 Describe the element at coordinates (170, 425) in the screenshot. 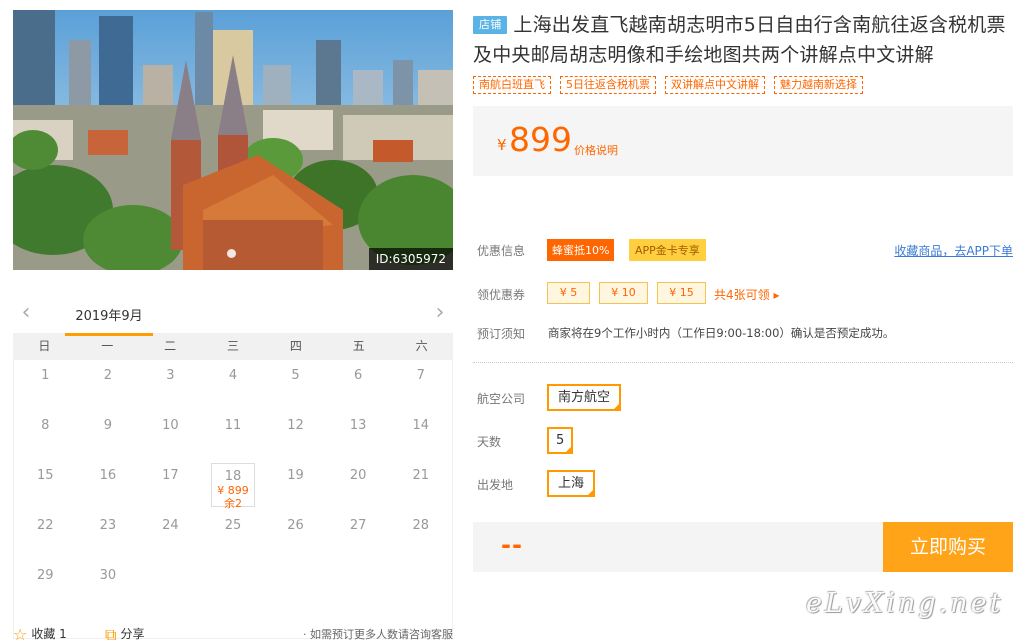

I see `calendar-day: 10` at that location.